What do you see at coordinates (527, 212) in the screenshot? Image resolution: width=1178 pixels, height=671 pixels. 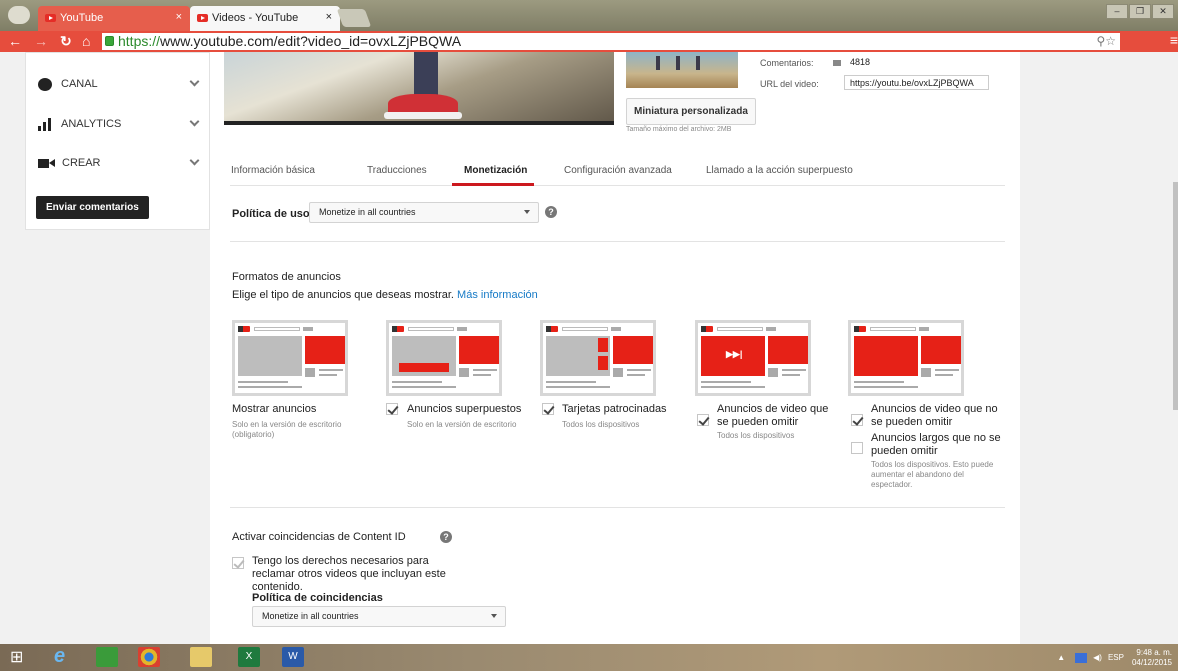 I see `dropdown-arrow-icon` at bounding box center [527, 212].